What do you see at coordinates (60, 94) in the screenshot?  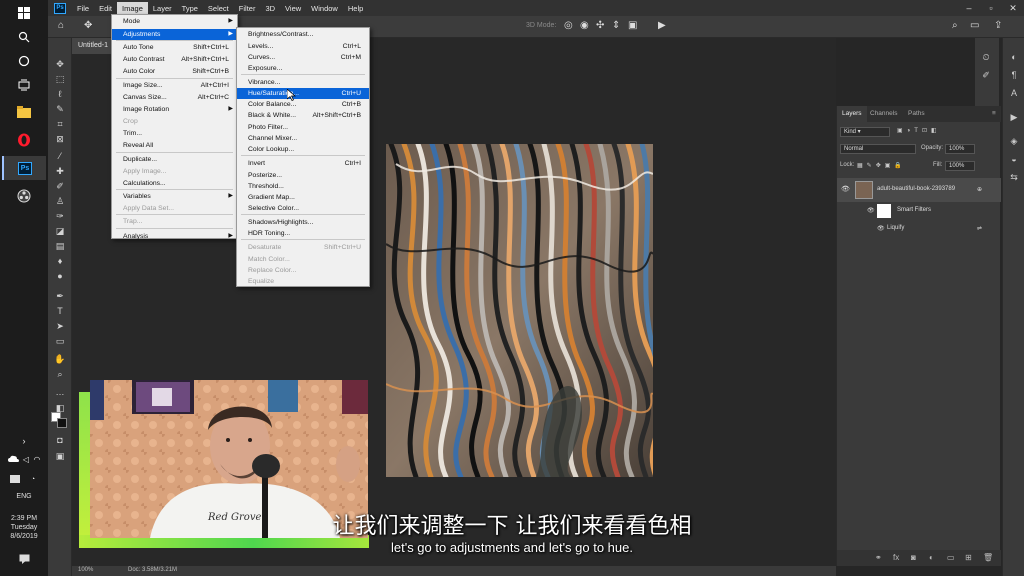 I see `lasso-tool-icon: ℓ` at bounding box center [60, 94].